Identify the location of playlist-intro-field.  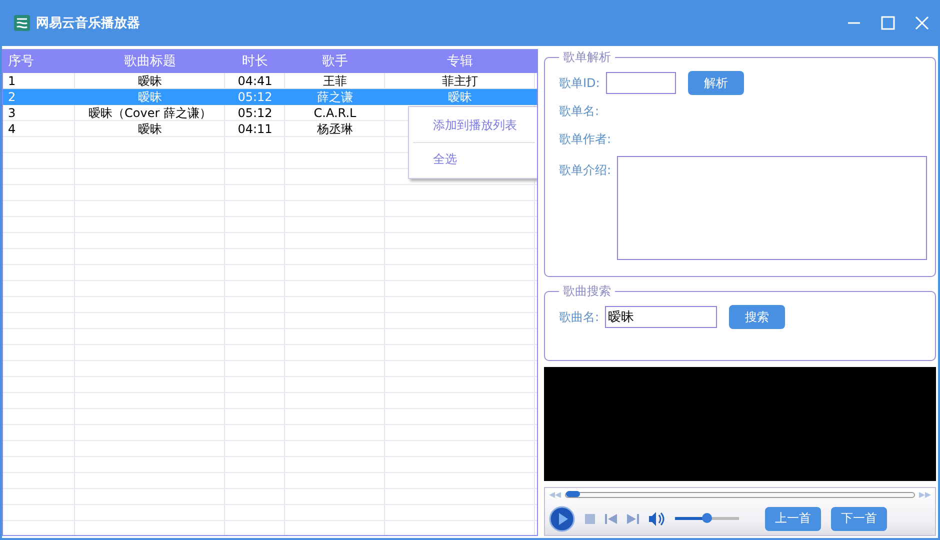
(772, 208).